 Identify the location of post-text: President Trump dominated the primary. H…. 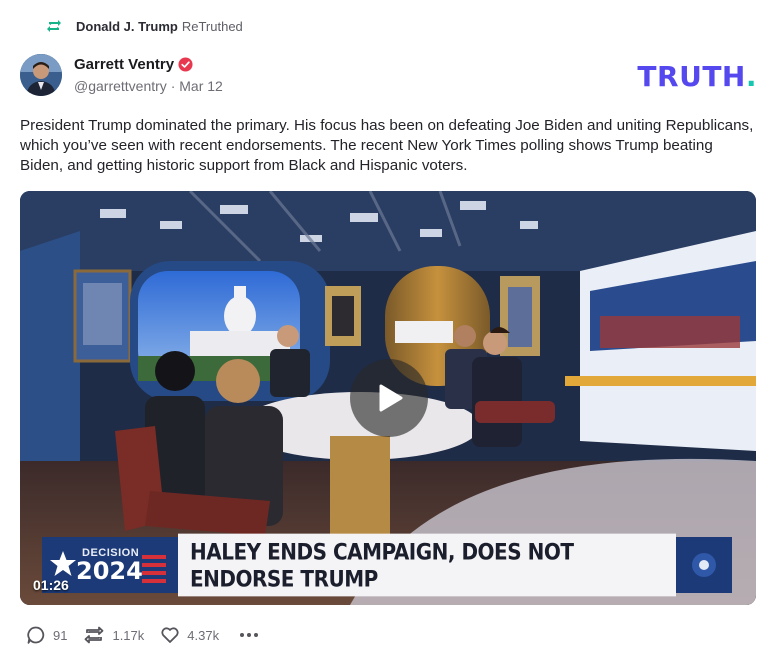
(387, 145).